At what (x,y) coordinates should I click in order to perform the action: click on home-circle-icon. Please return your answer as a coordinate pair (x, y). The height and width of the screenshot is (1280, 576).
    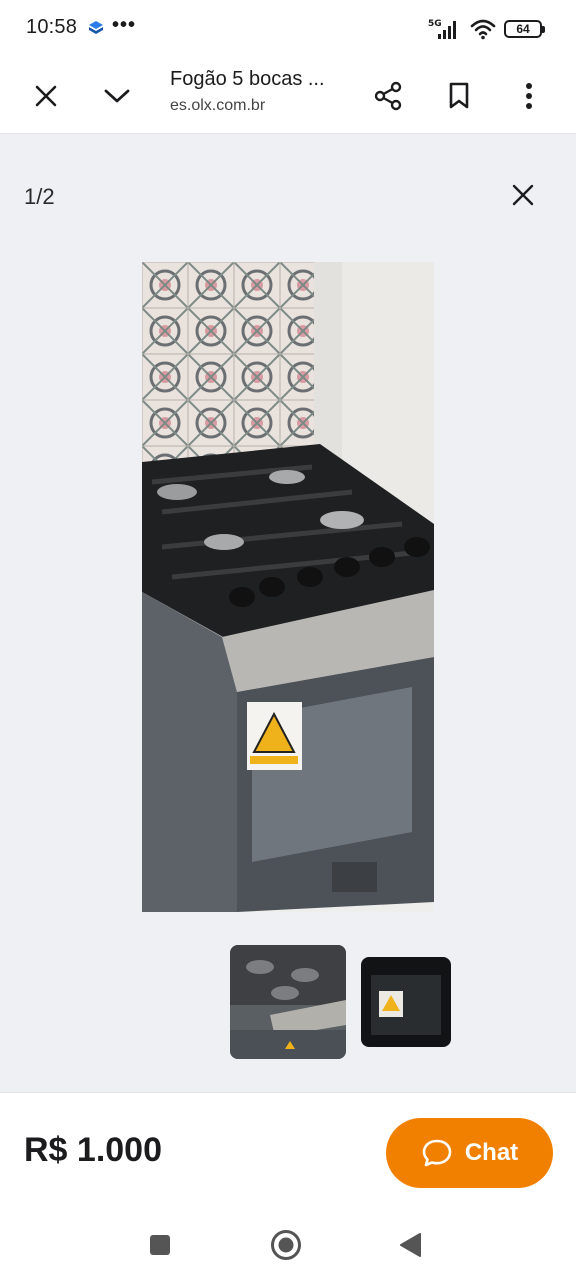
    Looking at the image, I should click on (286, 1245).